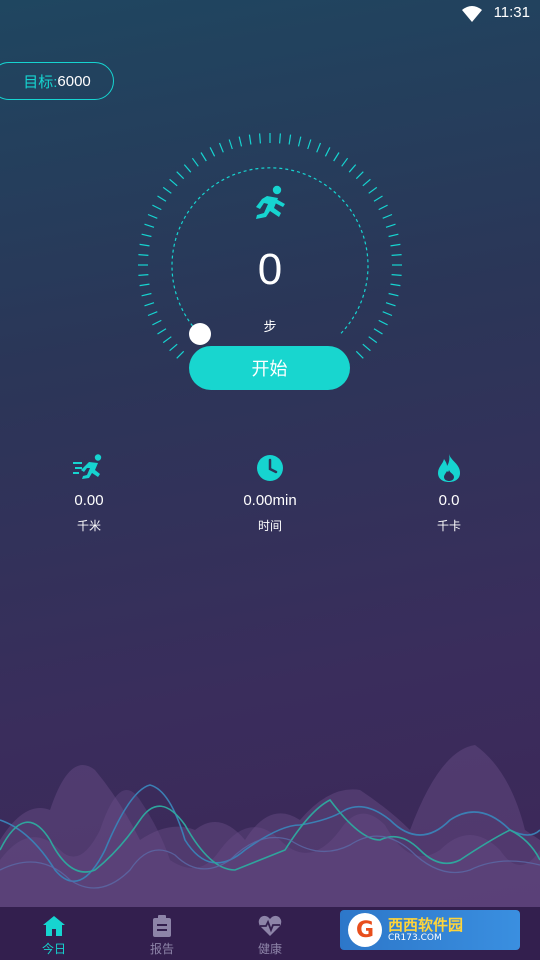 This screenshot has height=960, width=540. Describe the element at coordinates (161, 949) in the screenshot. I see `tab-report-label: 报告` at that location.